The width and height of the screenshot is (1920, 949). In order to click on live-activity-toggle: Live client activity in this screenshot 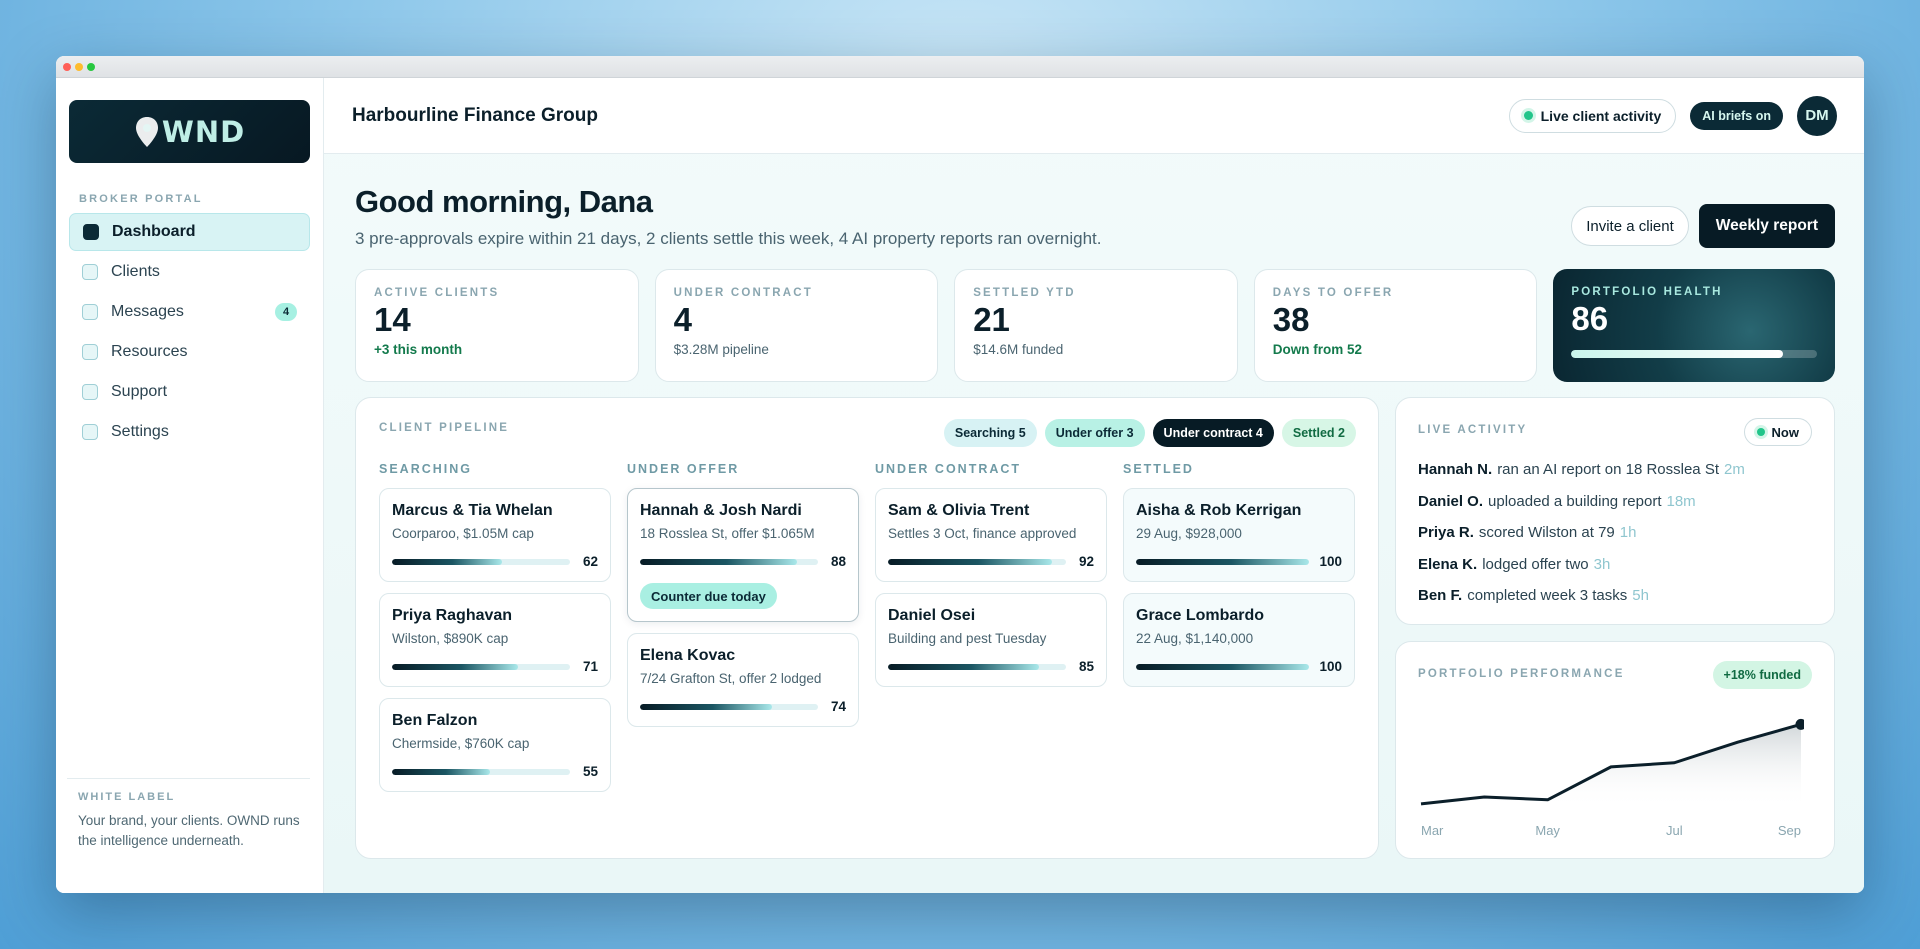, I will do `click(1592, 115)`.